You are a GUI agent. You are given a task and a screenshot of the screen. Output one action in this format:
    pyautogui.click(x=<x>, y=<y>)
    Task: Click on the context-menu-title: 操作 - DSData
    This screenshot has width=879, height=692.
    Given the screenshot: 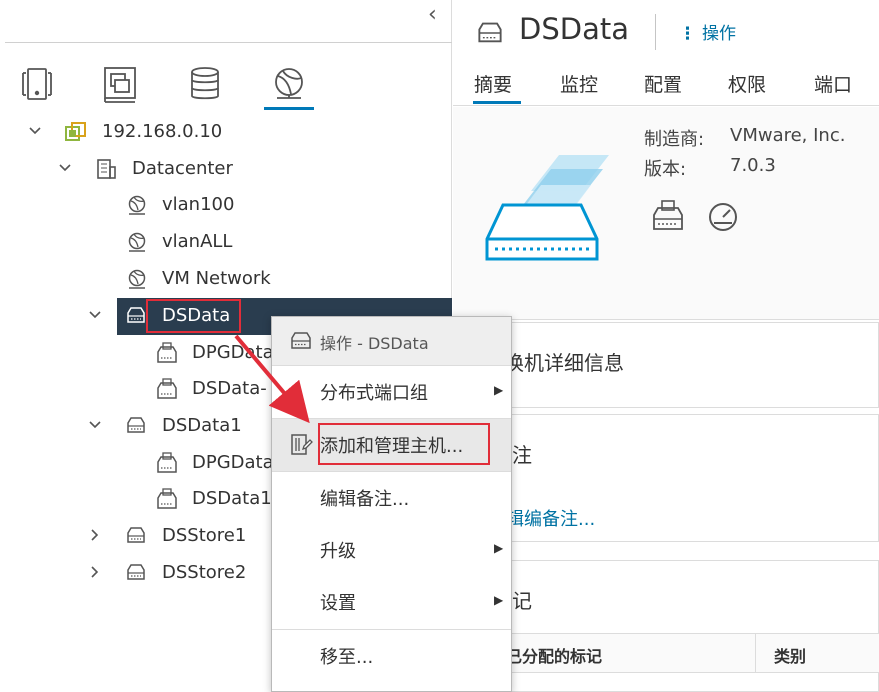 What is the action you would take?
    pyautogui.click(x=374, y=343)
    